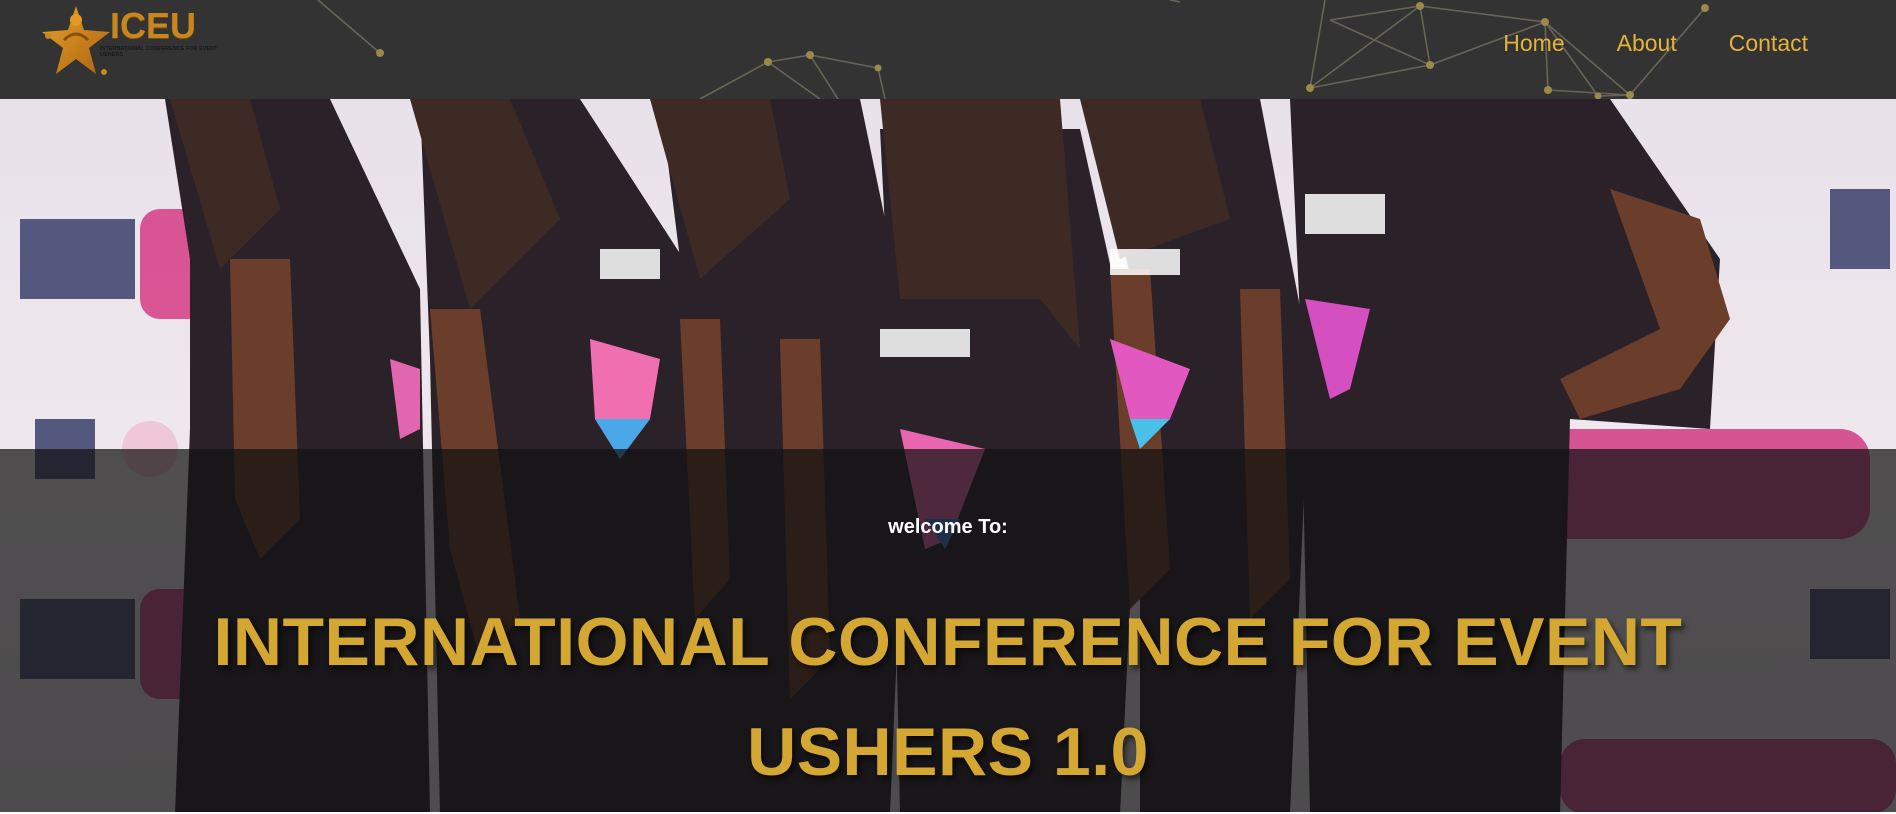  Describe the element at coordinates (948, 527) in the screenshot. I see `welcome-label: welcome To:` at that location.